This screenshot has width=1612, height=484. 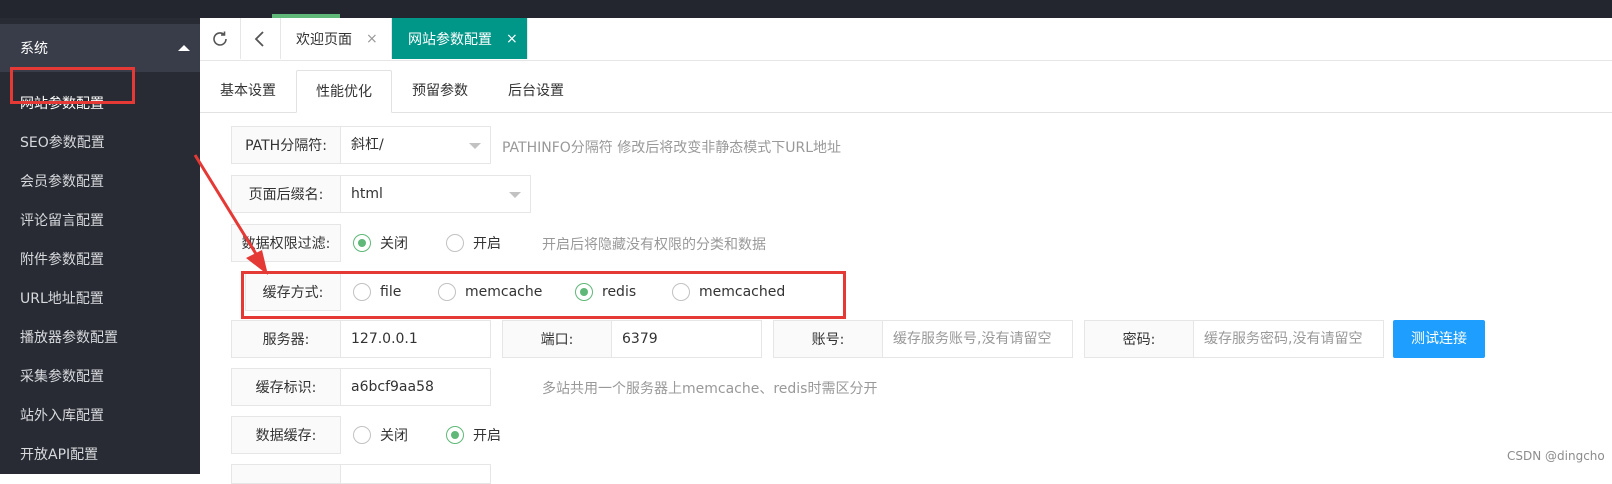 I want to click on cache-id-label: 缓存标识:, so click(x=286, y=387).